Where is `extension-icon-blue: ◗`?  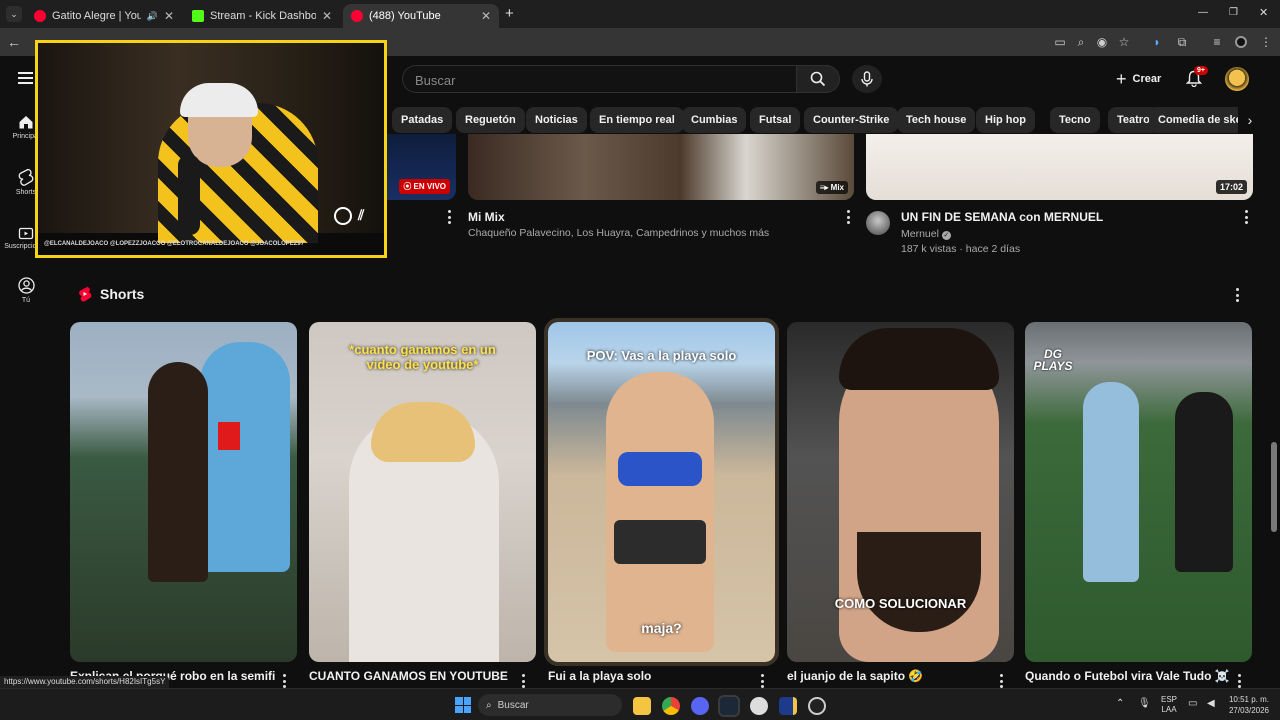
extension-icon-blue: ◗ is located at coordinates (1157, 42).